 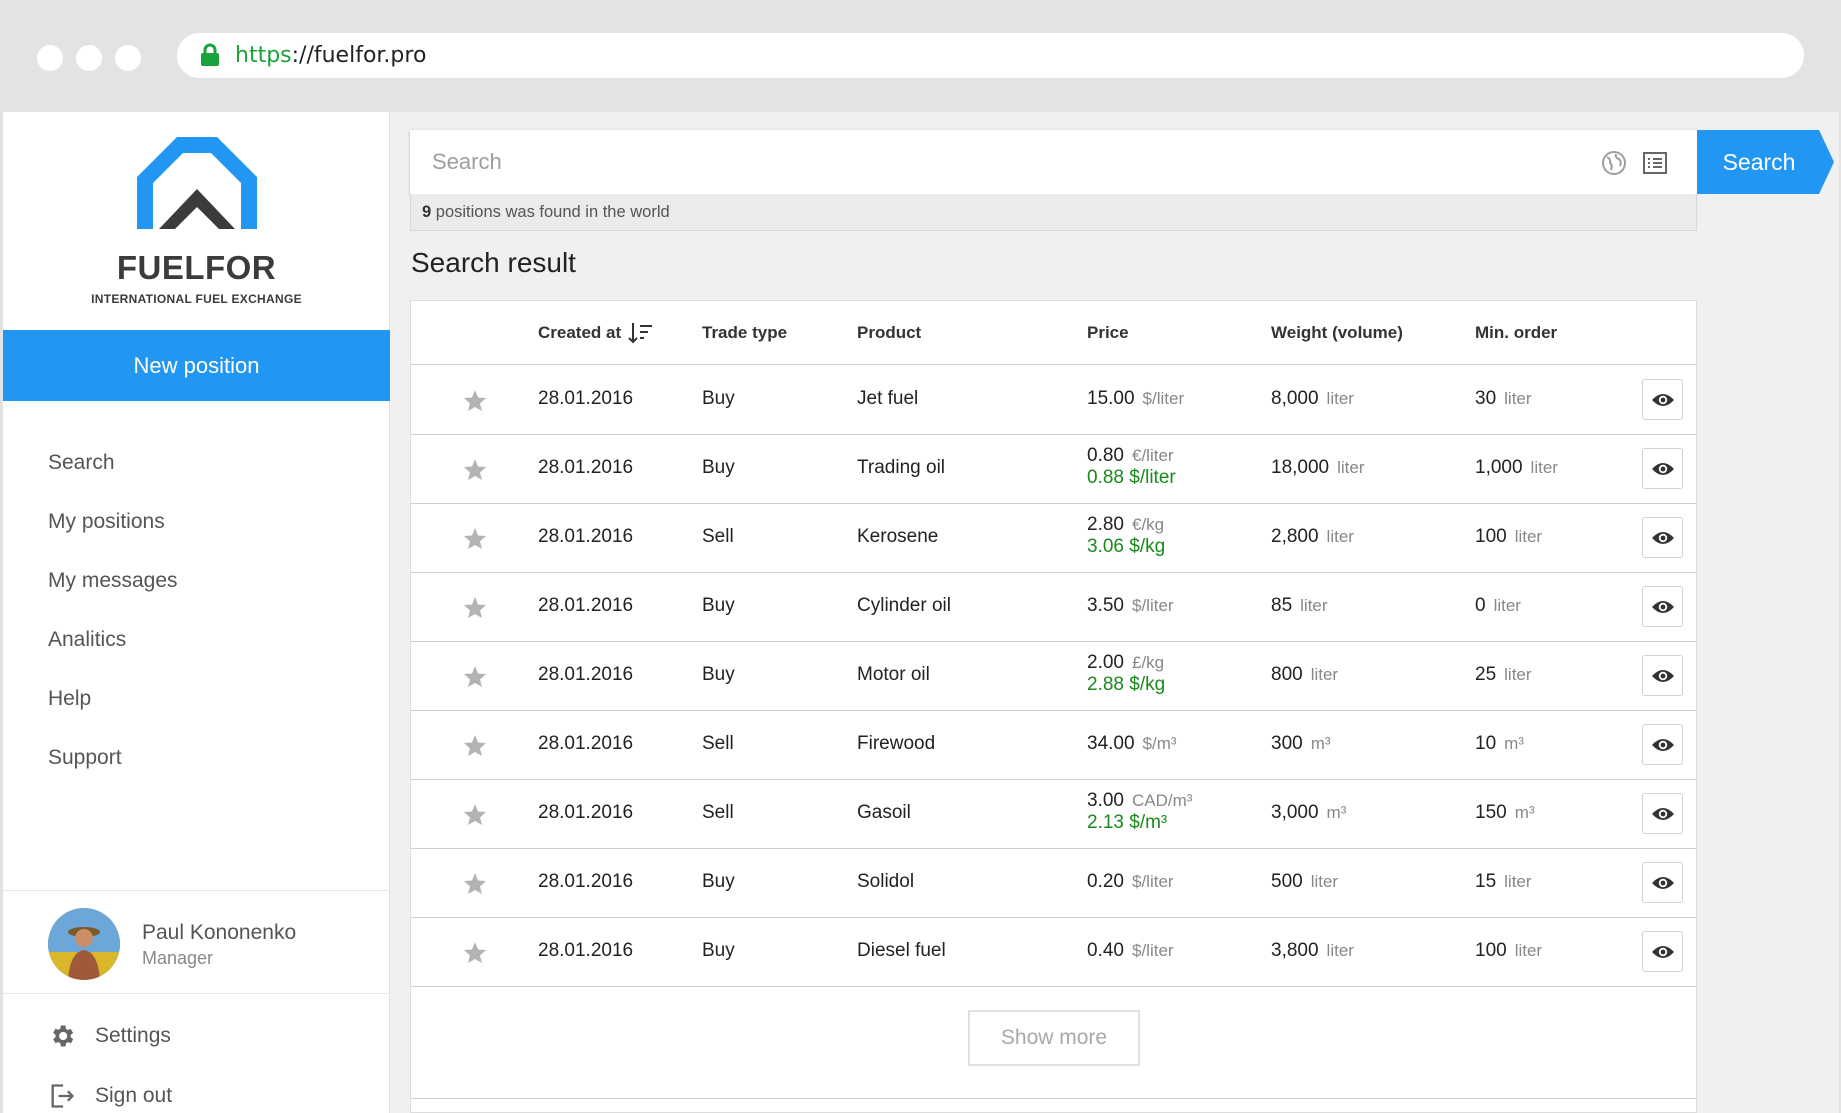 What do you see at coordinates (1491, 950) in the screenshot?
I see `min-order-value: 100` at bounding box center [1491, 950].